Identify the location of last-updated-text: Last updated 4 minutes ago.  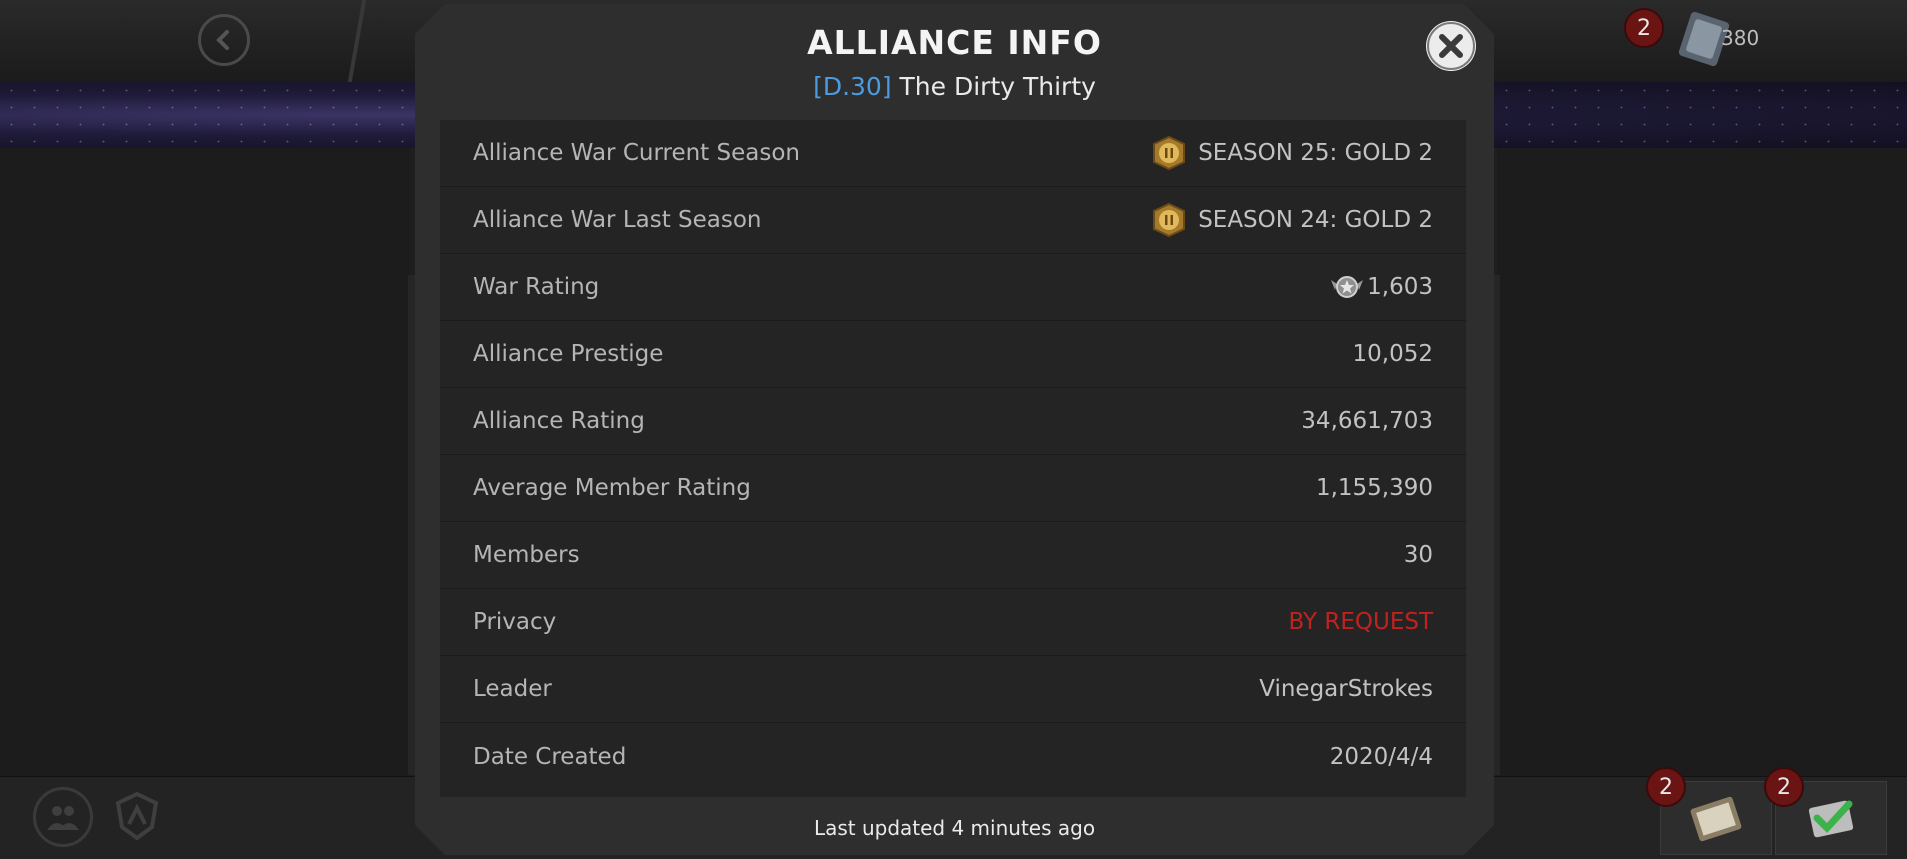
(954, 828).